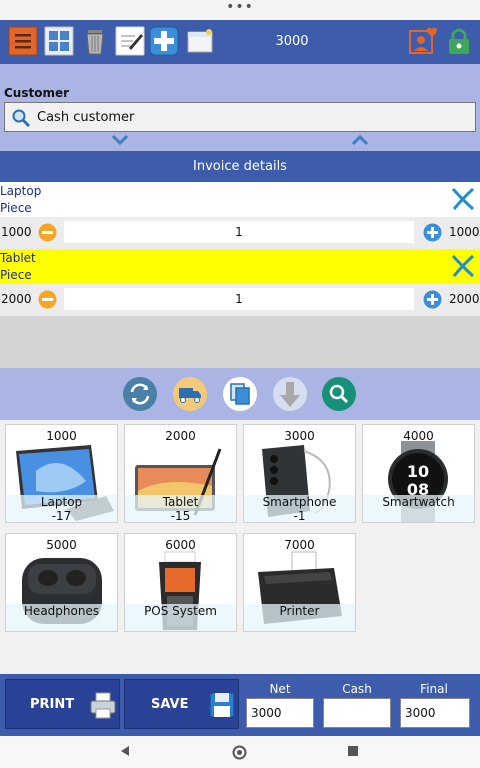 The image size is (480, 768). I want to click on product-tile-laptop: 1000 Laptop -17, so click(61, 473).